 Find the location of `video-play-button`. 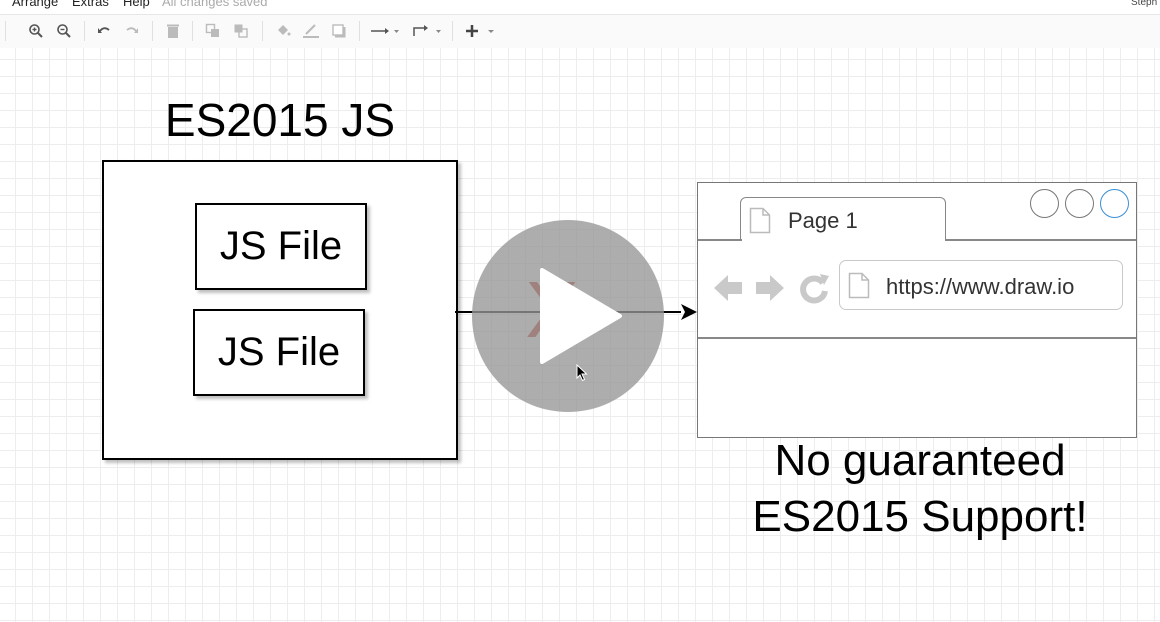

video-play-button is located at coordinates (568, 316).